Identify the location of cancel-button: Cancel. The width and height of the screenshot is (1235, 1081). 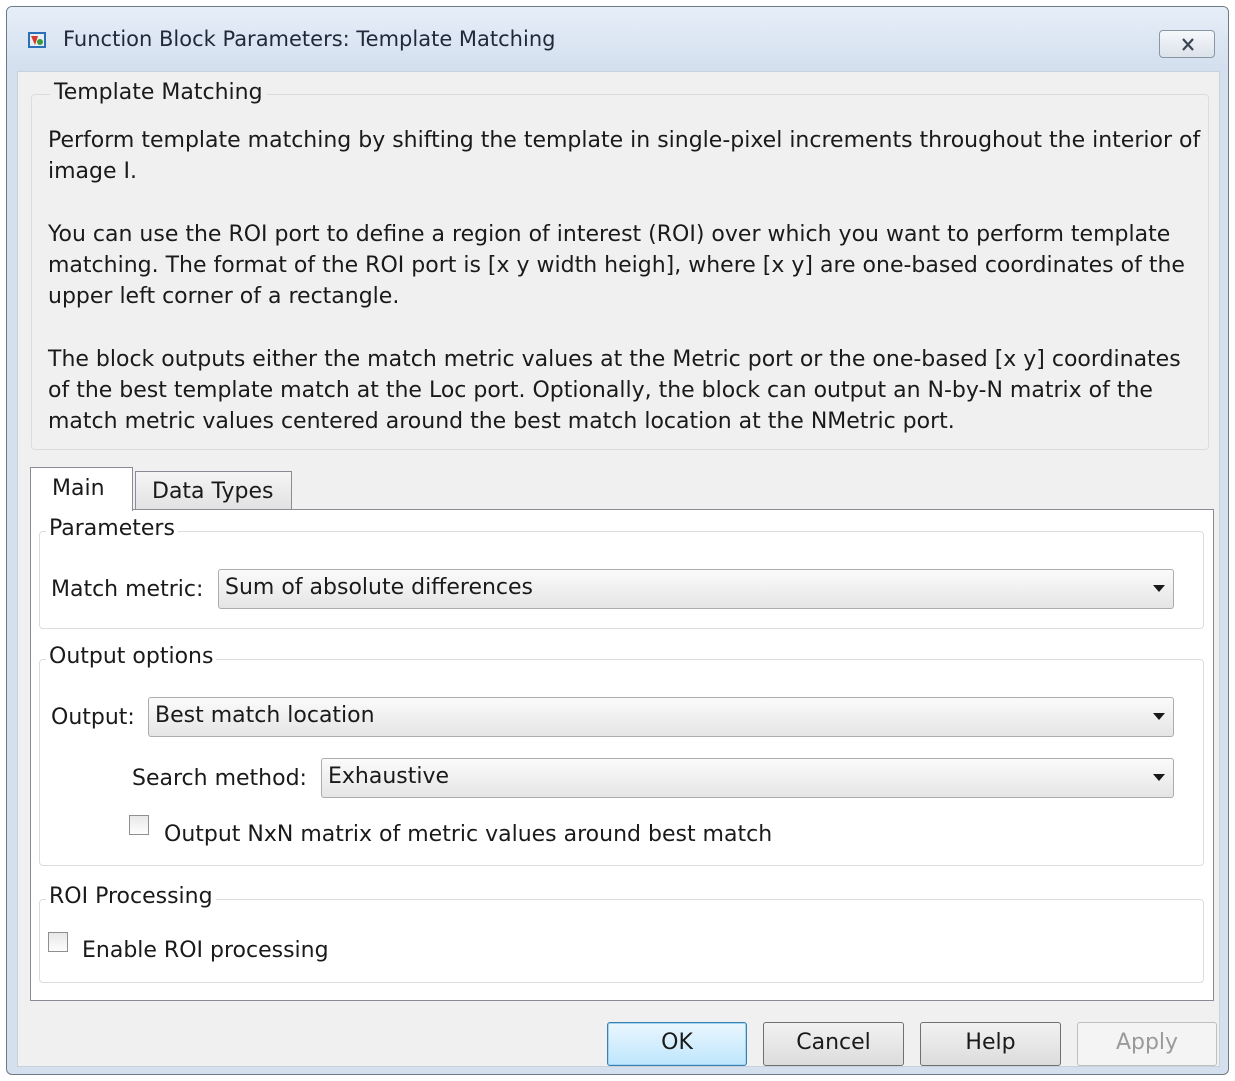
(833, 1044).